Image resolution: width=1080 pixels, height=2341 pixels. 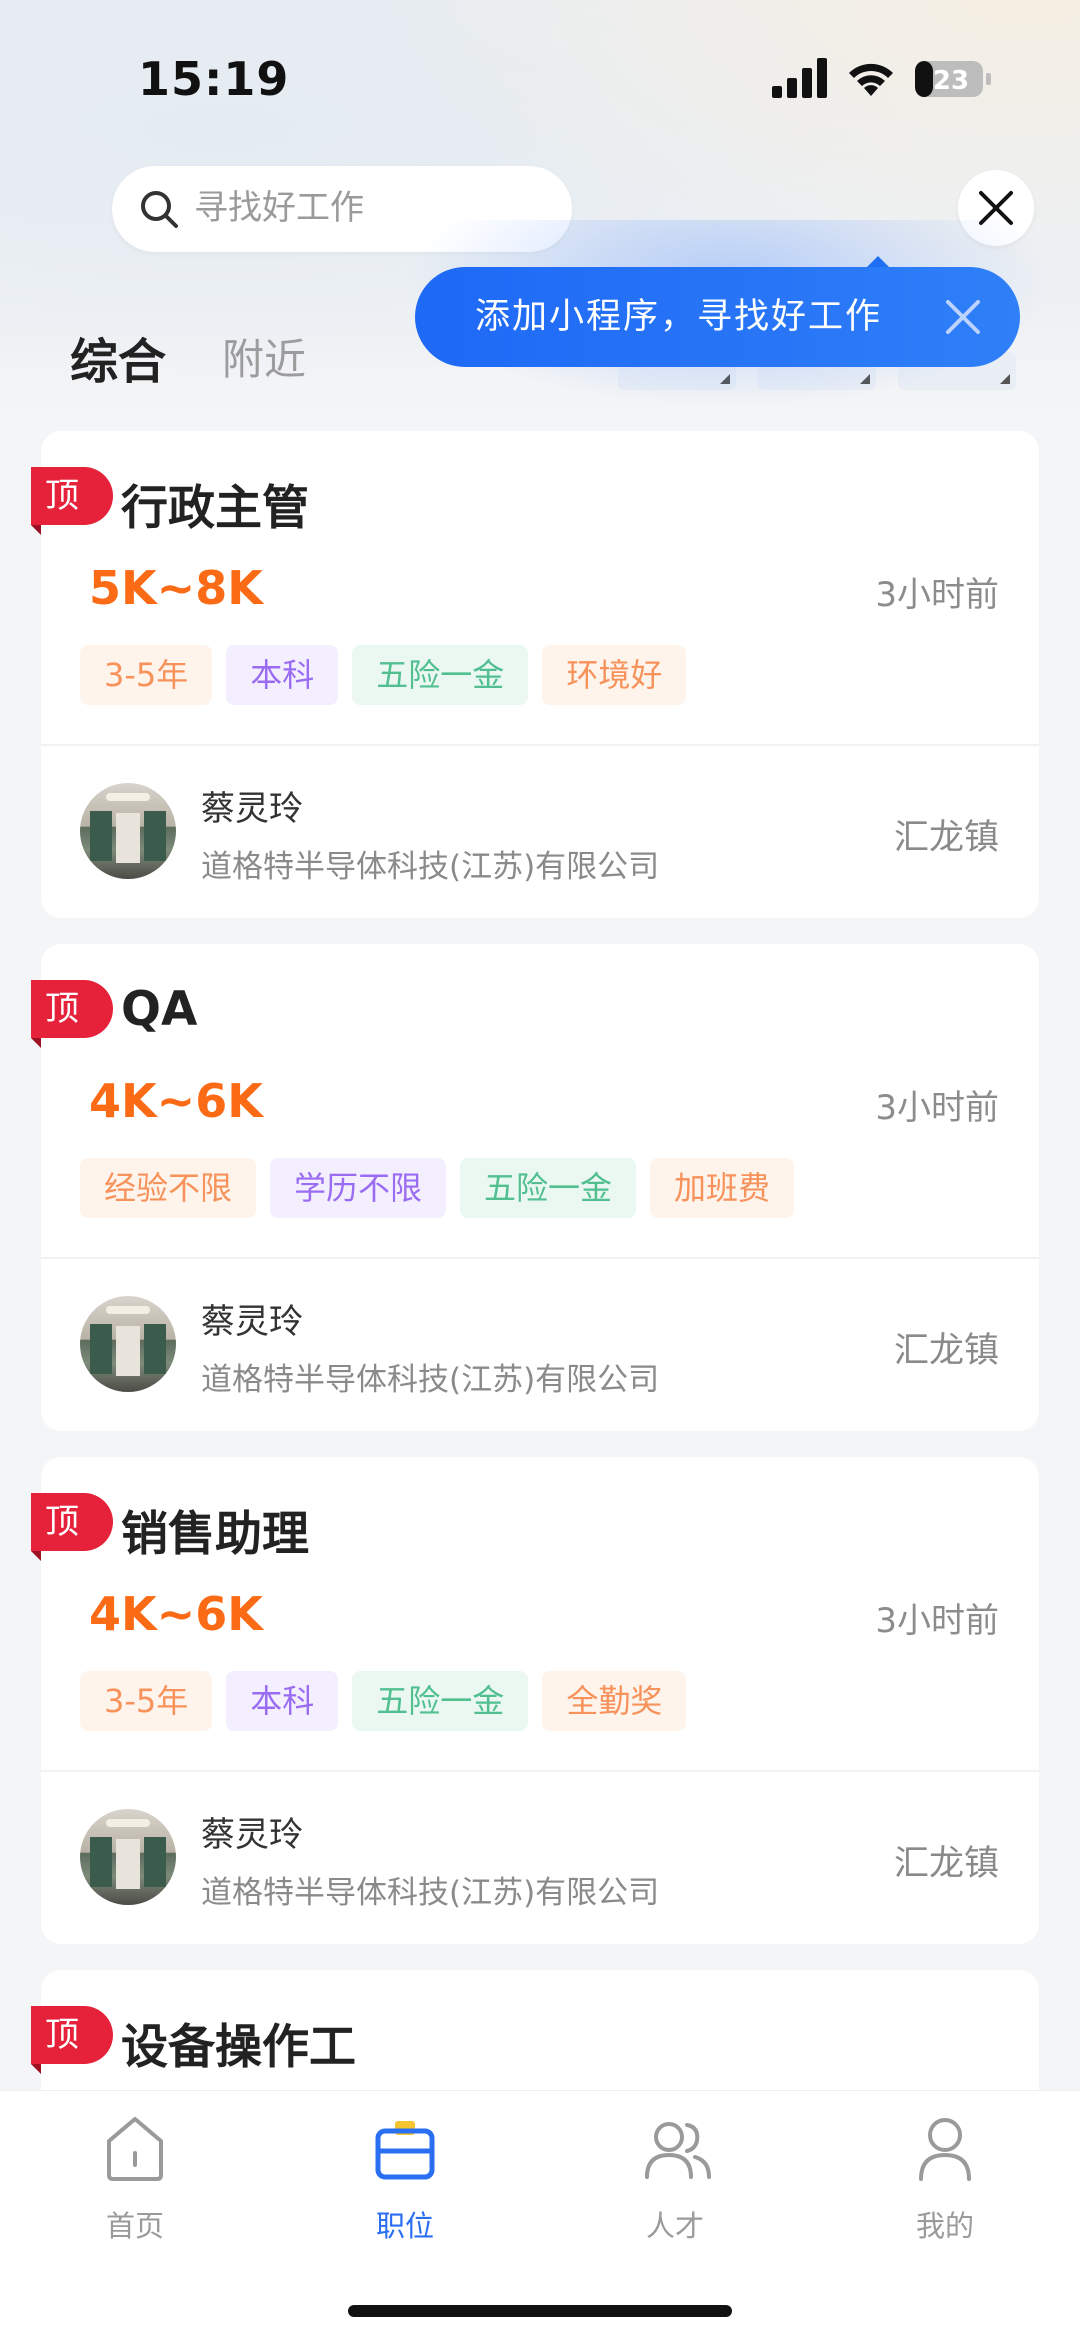 What do you see at coordinates (405, 2183) in the screenshot?
I see `nav-jobs: 职位` at bounding box center [405, 2183].